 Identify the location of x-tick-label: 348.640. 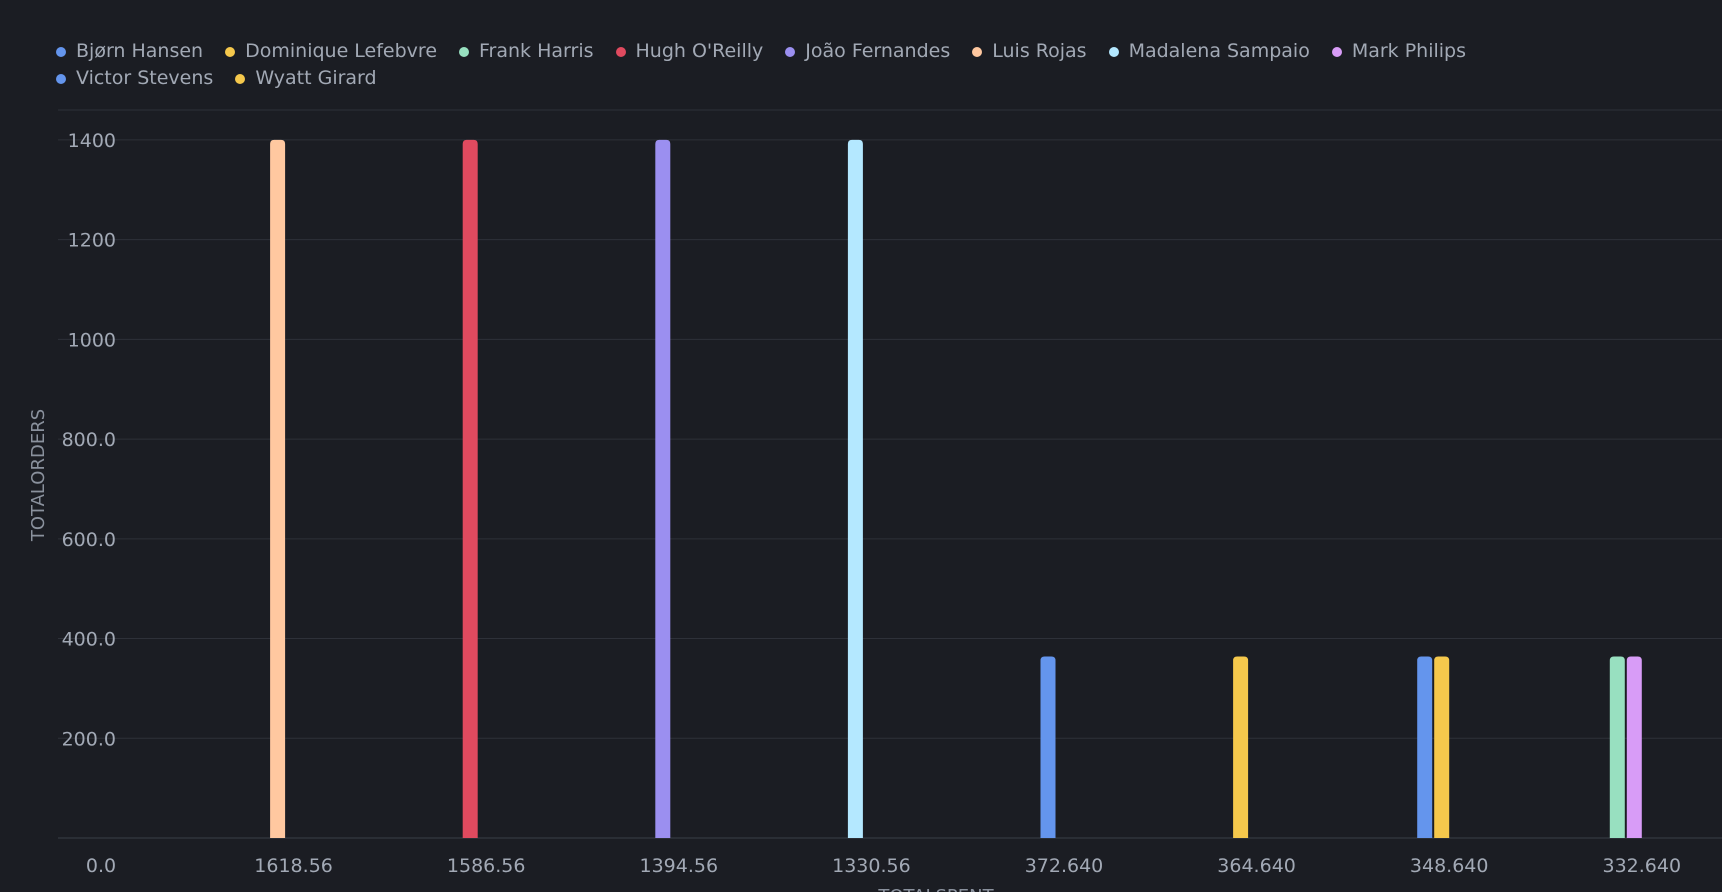
(1449, 866).